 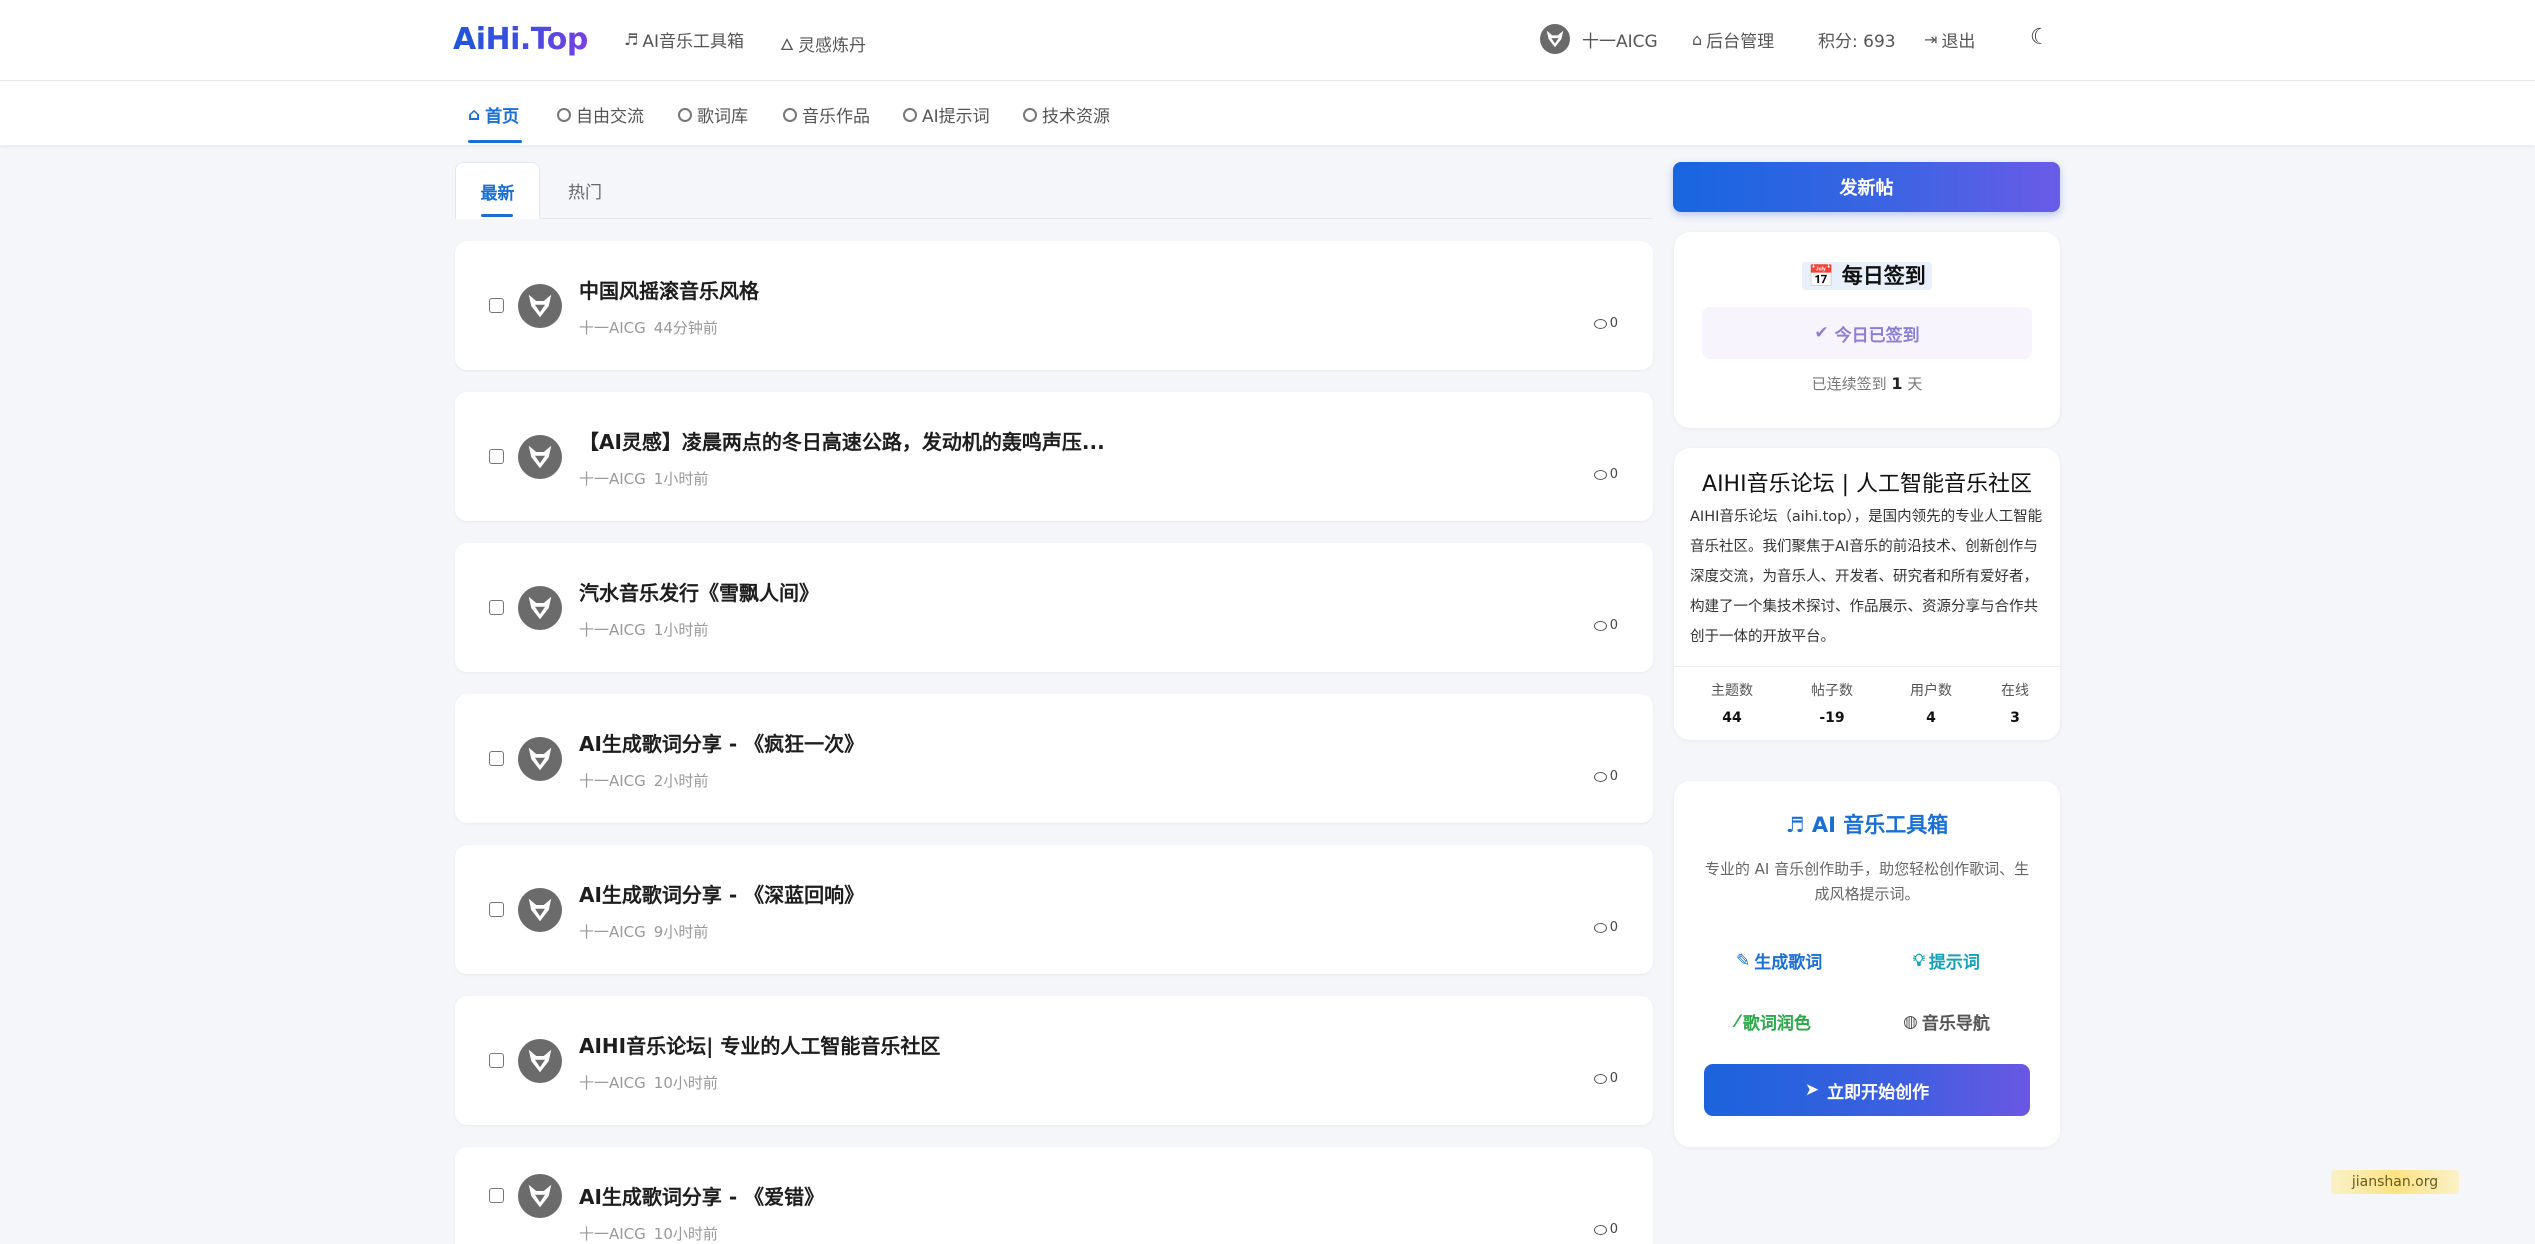 I want to click on home-icon: ⌂, so click(x=474, y=114).